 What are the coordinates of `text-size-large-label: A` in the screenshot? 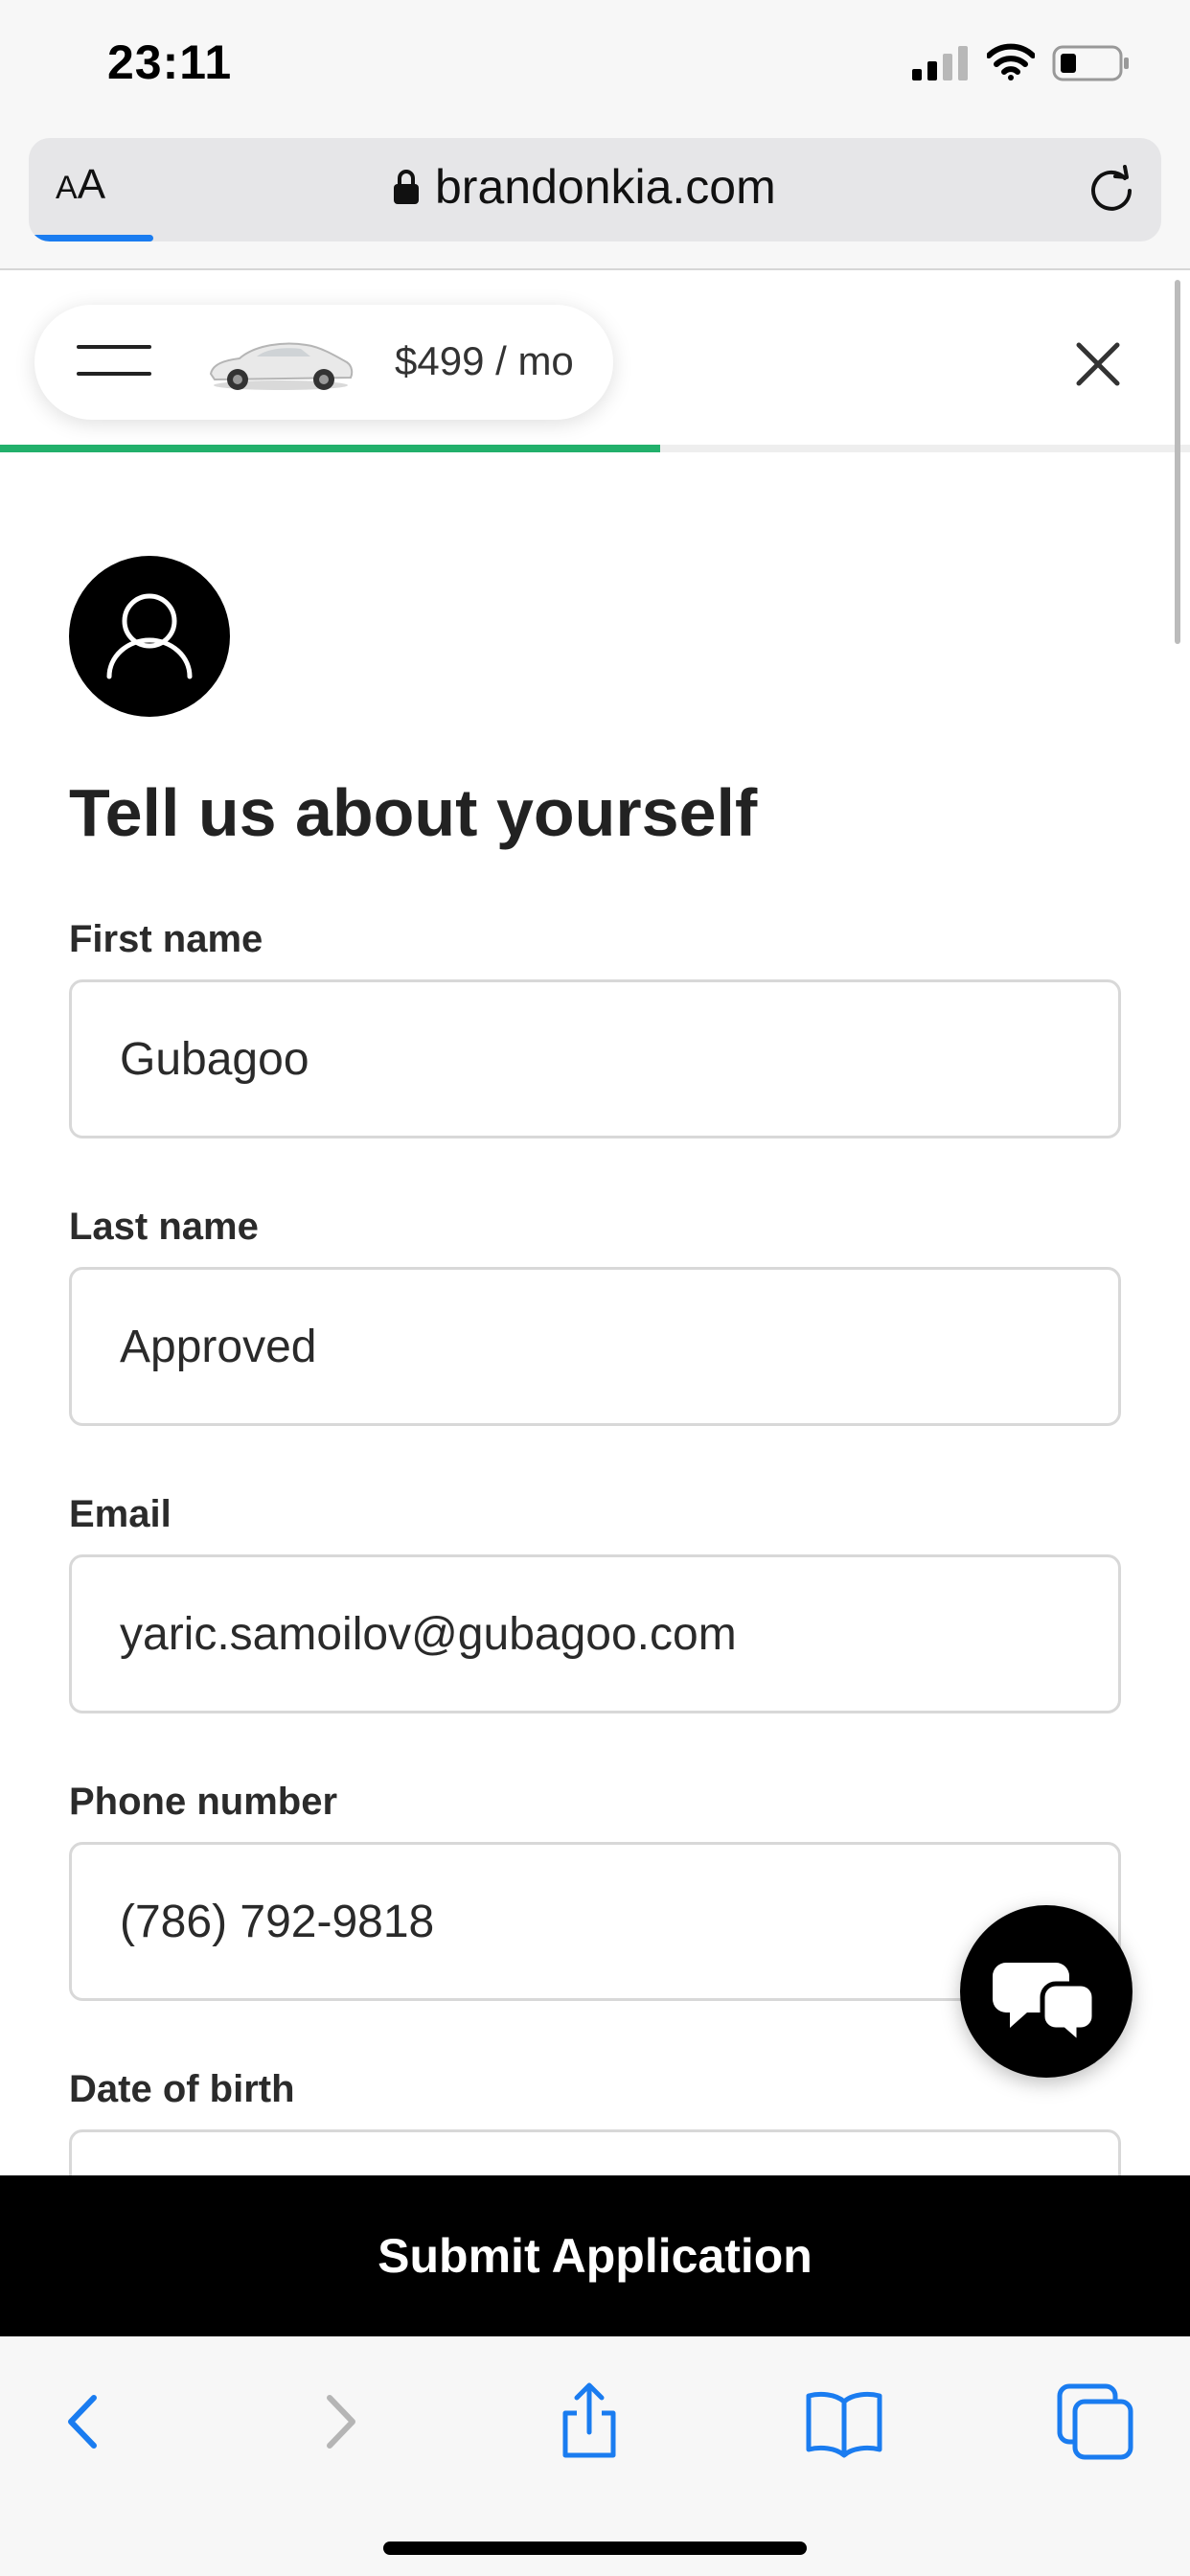 It's located at (91, 184).